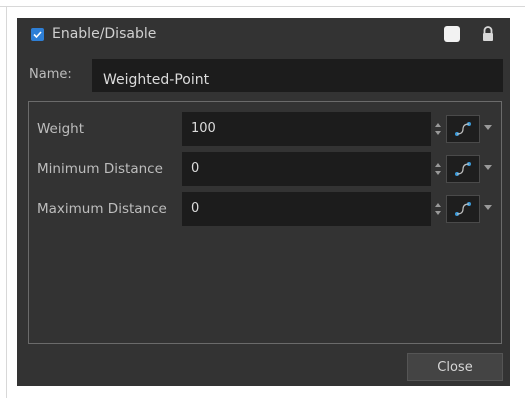 The image size is (525, 398). I want to click on param-row-weight: Weight 100, so click(264, 129).